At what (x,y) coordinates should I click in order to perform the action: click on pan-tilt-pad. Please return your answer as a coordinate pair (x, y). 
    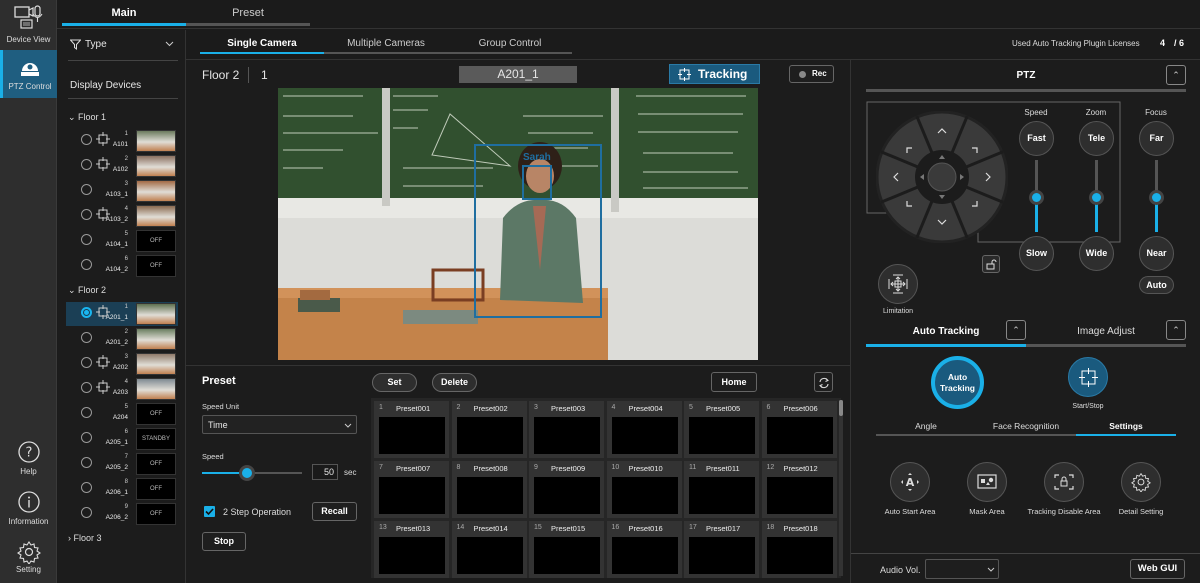
    Looking at the image, I should click on (942, 177).